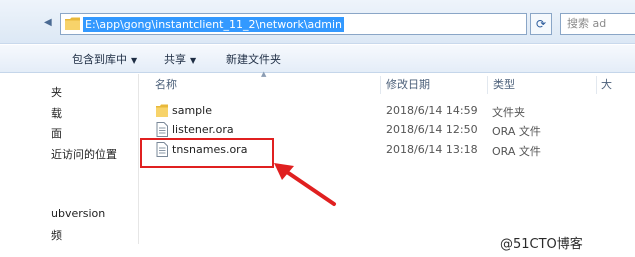 This screenshot has width=635, height=257. Describe the element at coordinates (166, 85) in the screenshot. I see `column-header-name: 名称` at that location.